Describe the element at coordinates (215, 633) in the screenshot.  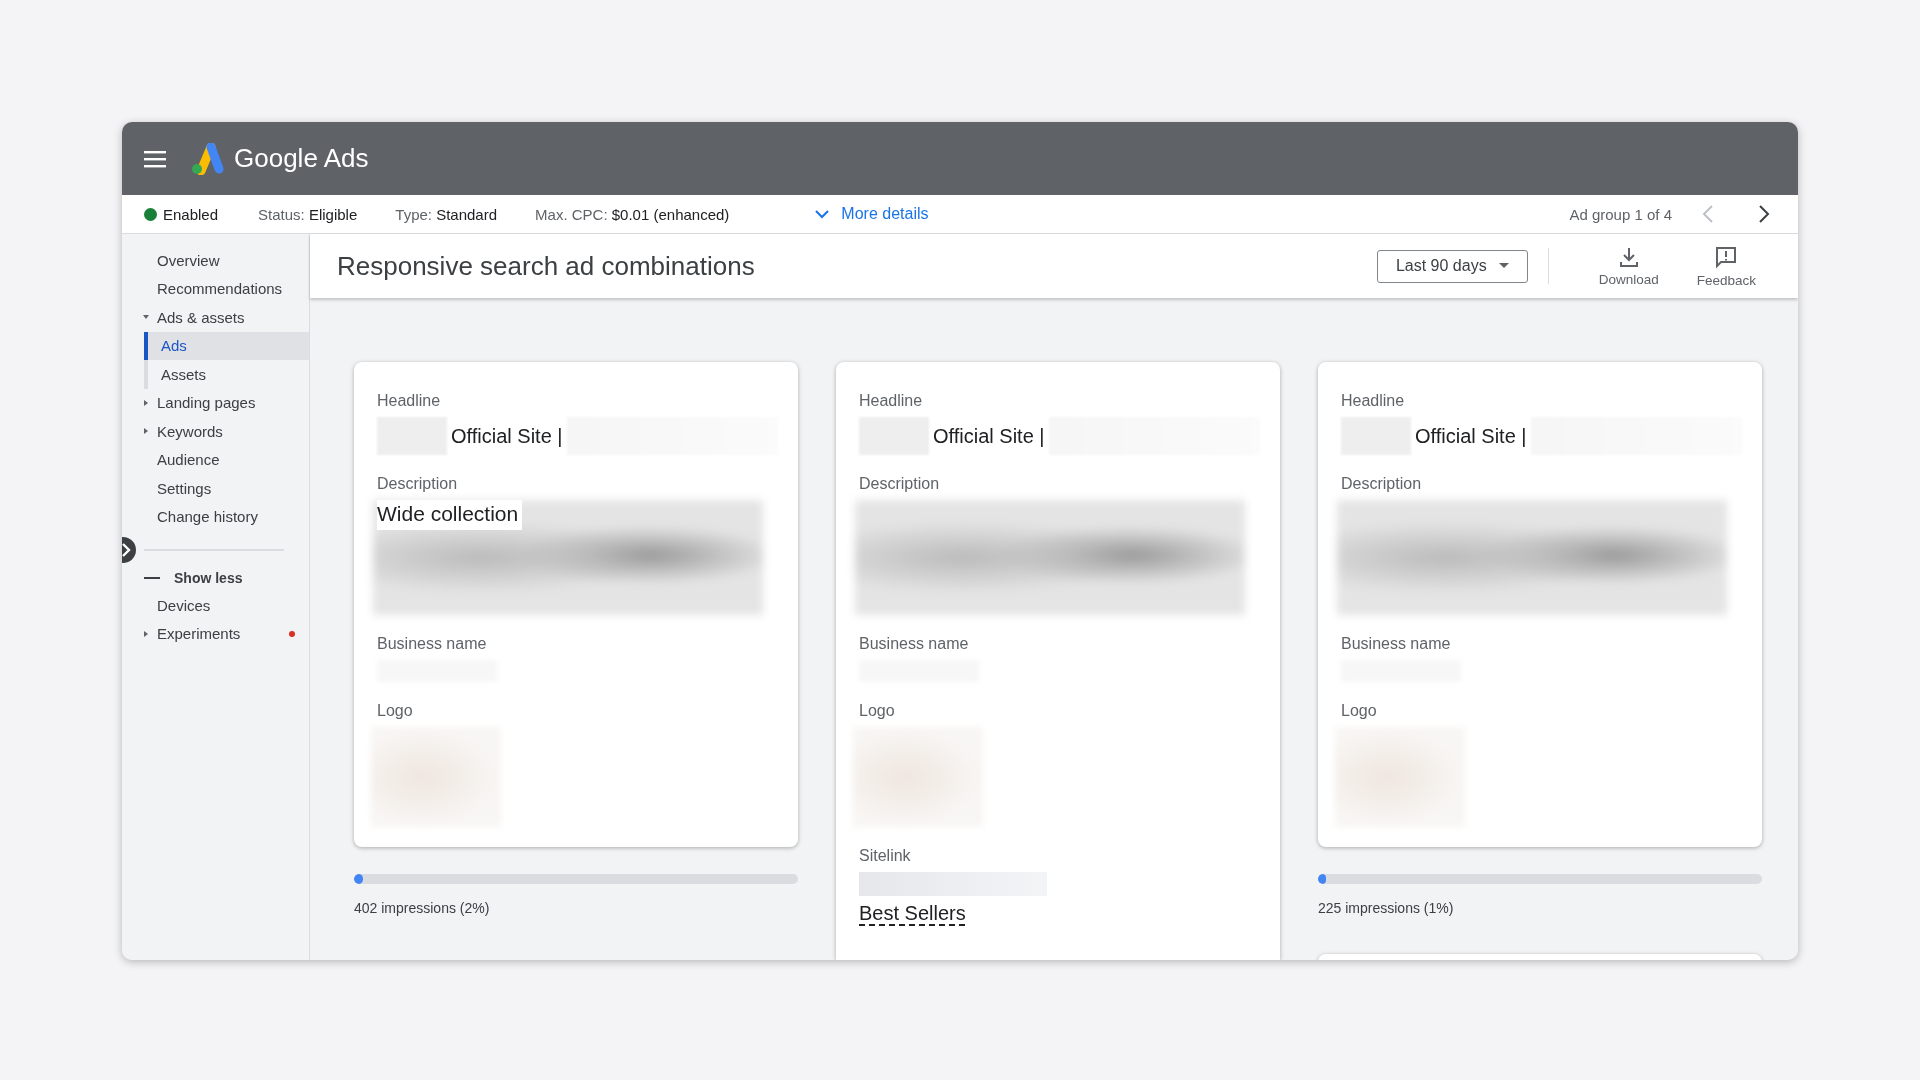
I see `sidebar-item: Experiments` at that location.